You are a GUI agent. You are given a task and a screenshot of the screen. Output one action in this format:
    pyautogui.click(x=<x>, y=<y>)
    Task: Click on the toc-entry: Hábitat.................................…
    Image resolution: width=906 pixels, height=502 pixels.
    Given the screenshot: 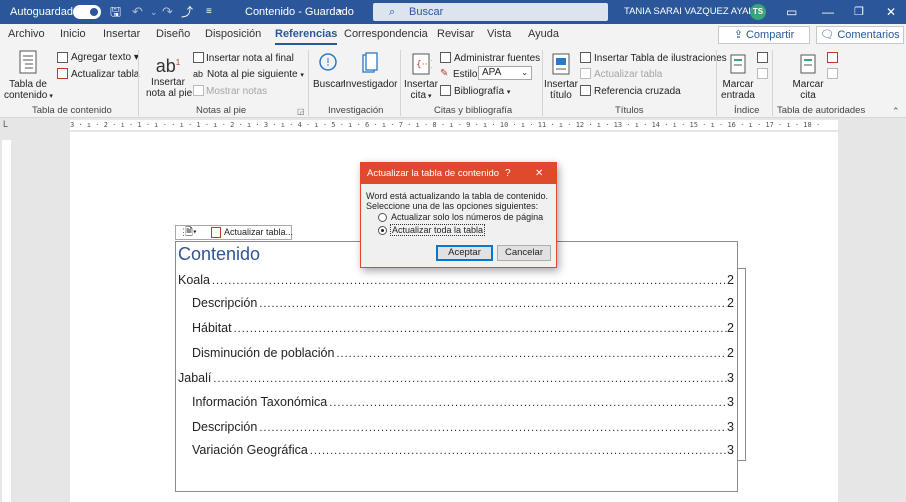 What is the action you would take?
    pyautogui.click(x=463, y=326)
    